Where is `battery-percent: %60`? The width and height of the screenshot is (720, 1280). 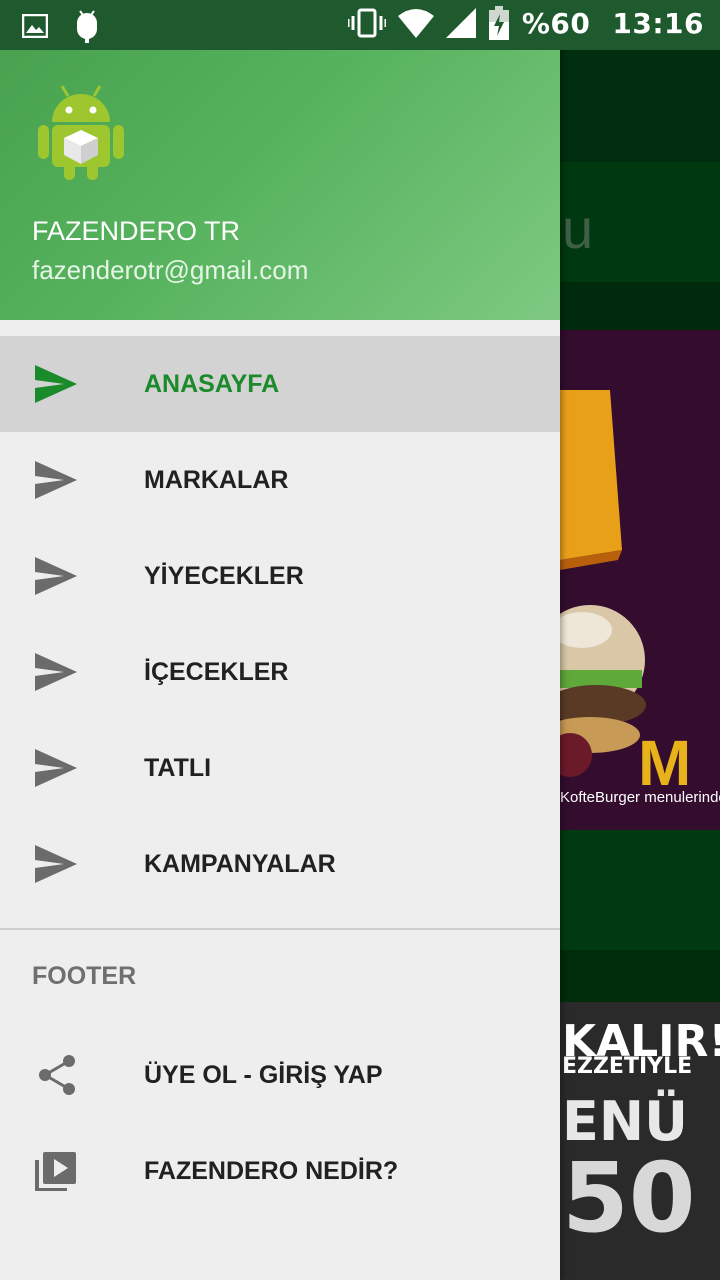 battery-percent: %60 is located at coordinates (556, 23).